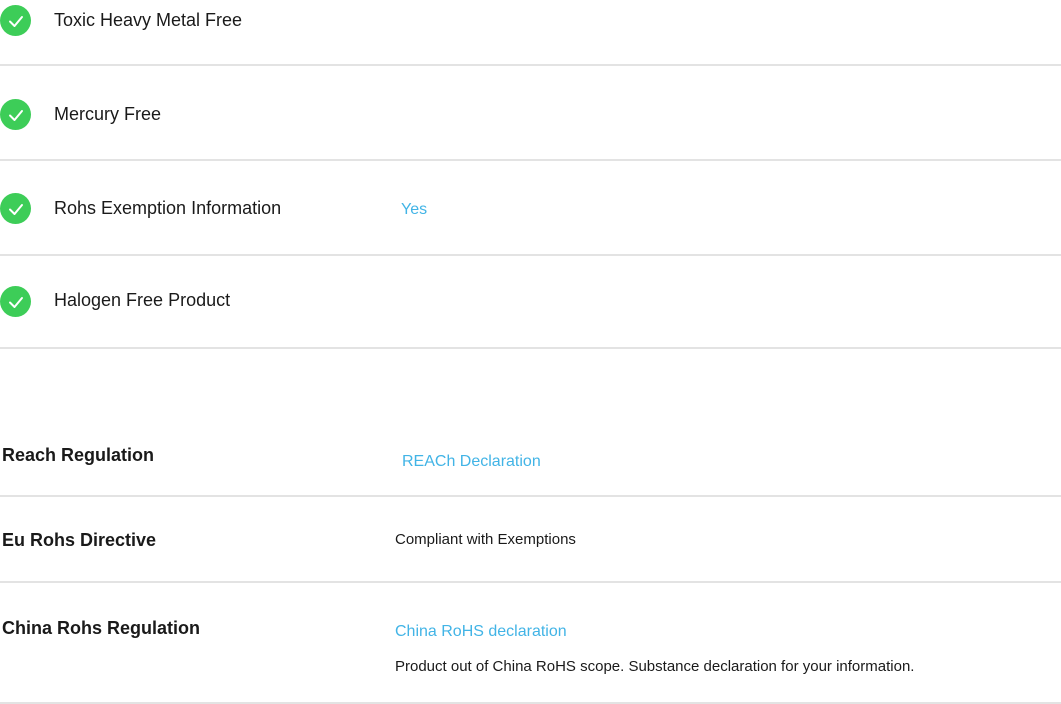 This screenshot has width=1061, height=704. Describe the element at coordinates (530, 114) in the screenshot. I see `feature-row-mercury-free: Mercury Free` at that location.